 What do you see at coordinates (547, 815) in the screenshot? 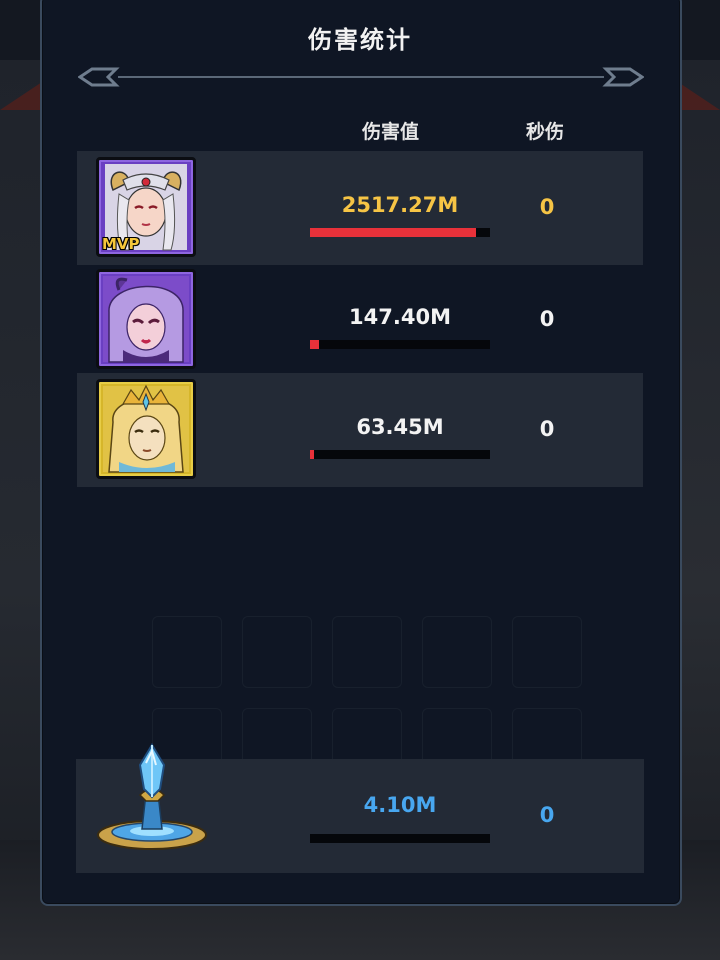
I see `summon-dps-value: 0` at bounding box center [547, 815].